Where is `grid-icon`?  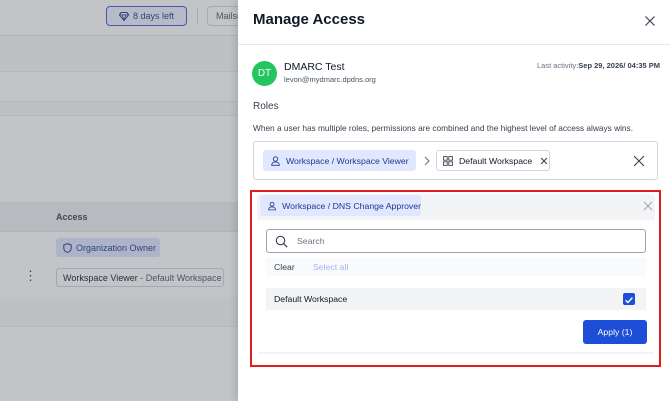
grid-icon is located at coordinates (448, 160).